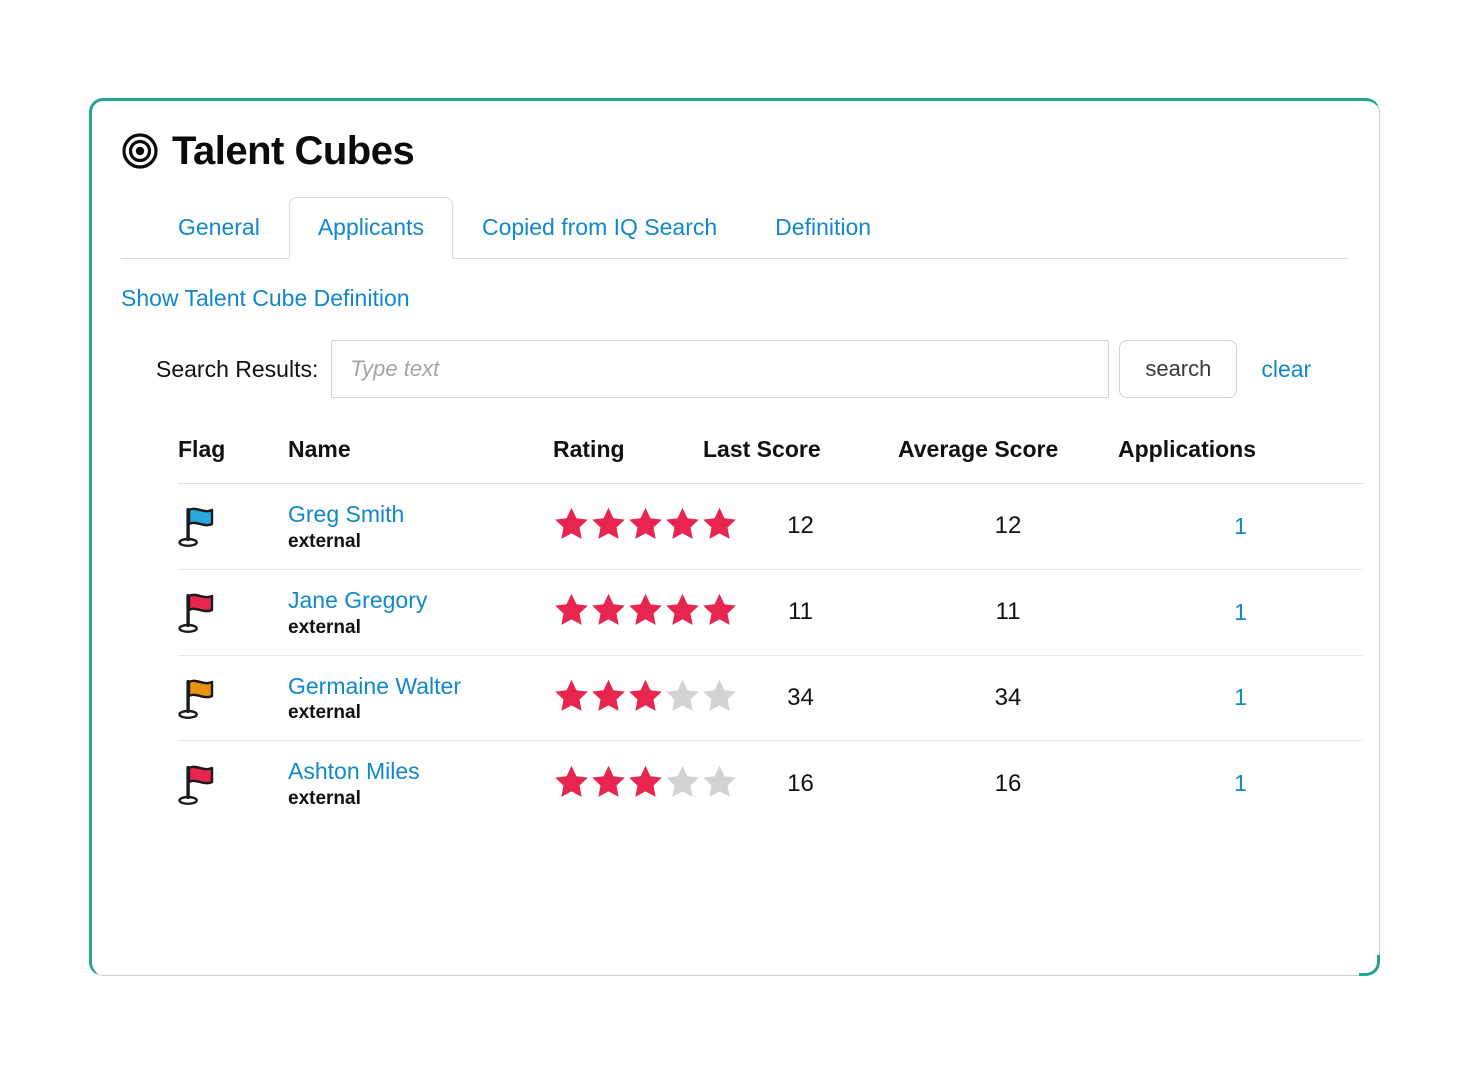 This screenshot has width=1480, height=1081. What do you see at coordinates (770, 526) in the screenshot?
I see `table-row: Greg Smith external 12 12 1` at bounding box center [770, 526].